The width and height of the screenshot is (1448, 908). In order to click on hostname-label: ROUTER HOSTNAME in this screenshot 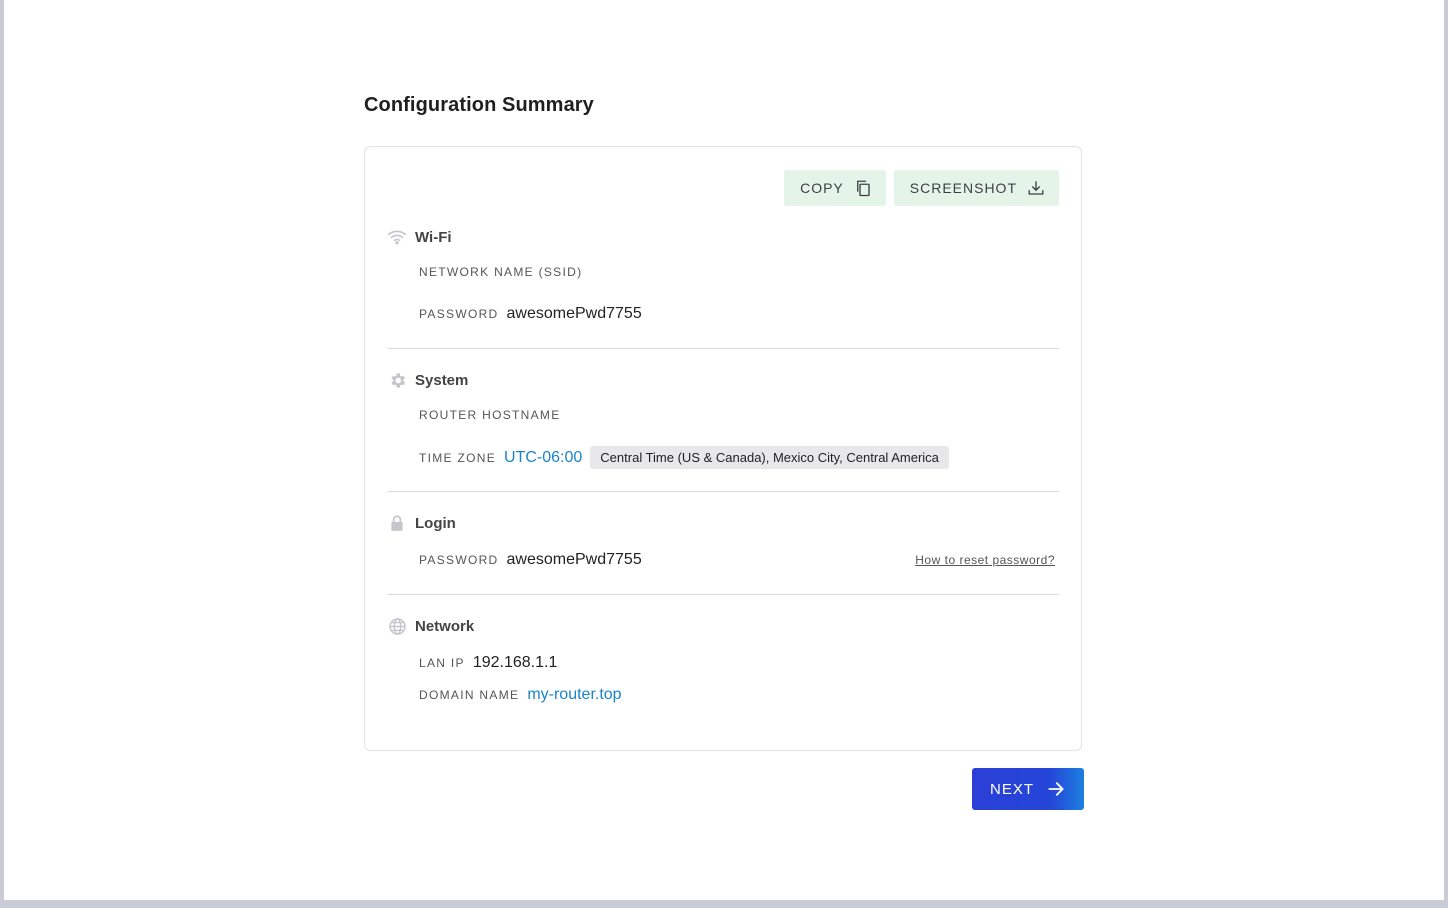, I will do `click(490, 415)`.